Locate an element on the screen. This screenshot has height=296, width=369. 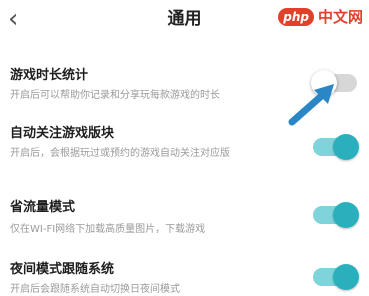
setting-description: 仅在WI-FI网络下加载高质量图片，下载游戏 is located at coordinates (108, 229).